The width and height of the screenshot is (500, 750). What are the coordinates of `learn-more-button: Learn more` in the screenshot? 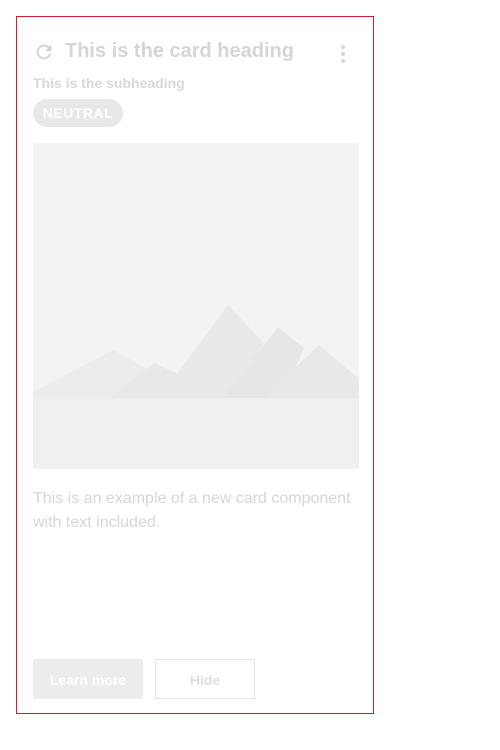 It's located at (88, 679).